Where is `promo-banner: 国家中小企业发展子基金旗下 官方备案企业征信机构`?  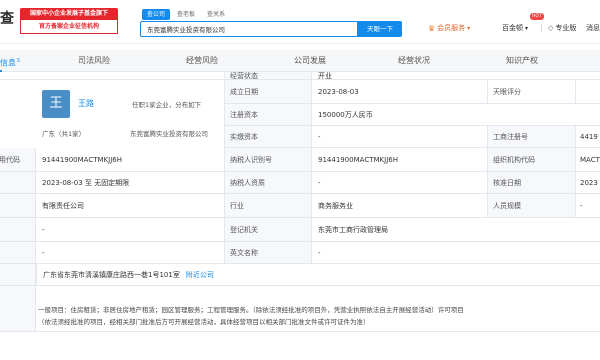
promo-banner: 国家中小企业发展子基金旗下 官方备案企业征信机构 is located at coordinates (69, 23).